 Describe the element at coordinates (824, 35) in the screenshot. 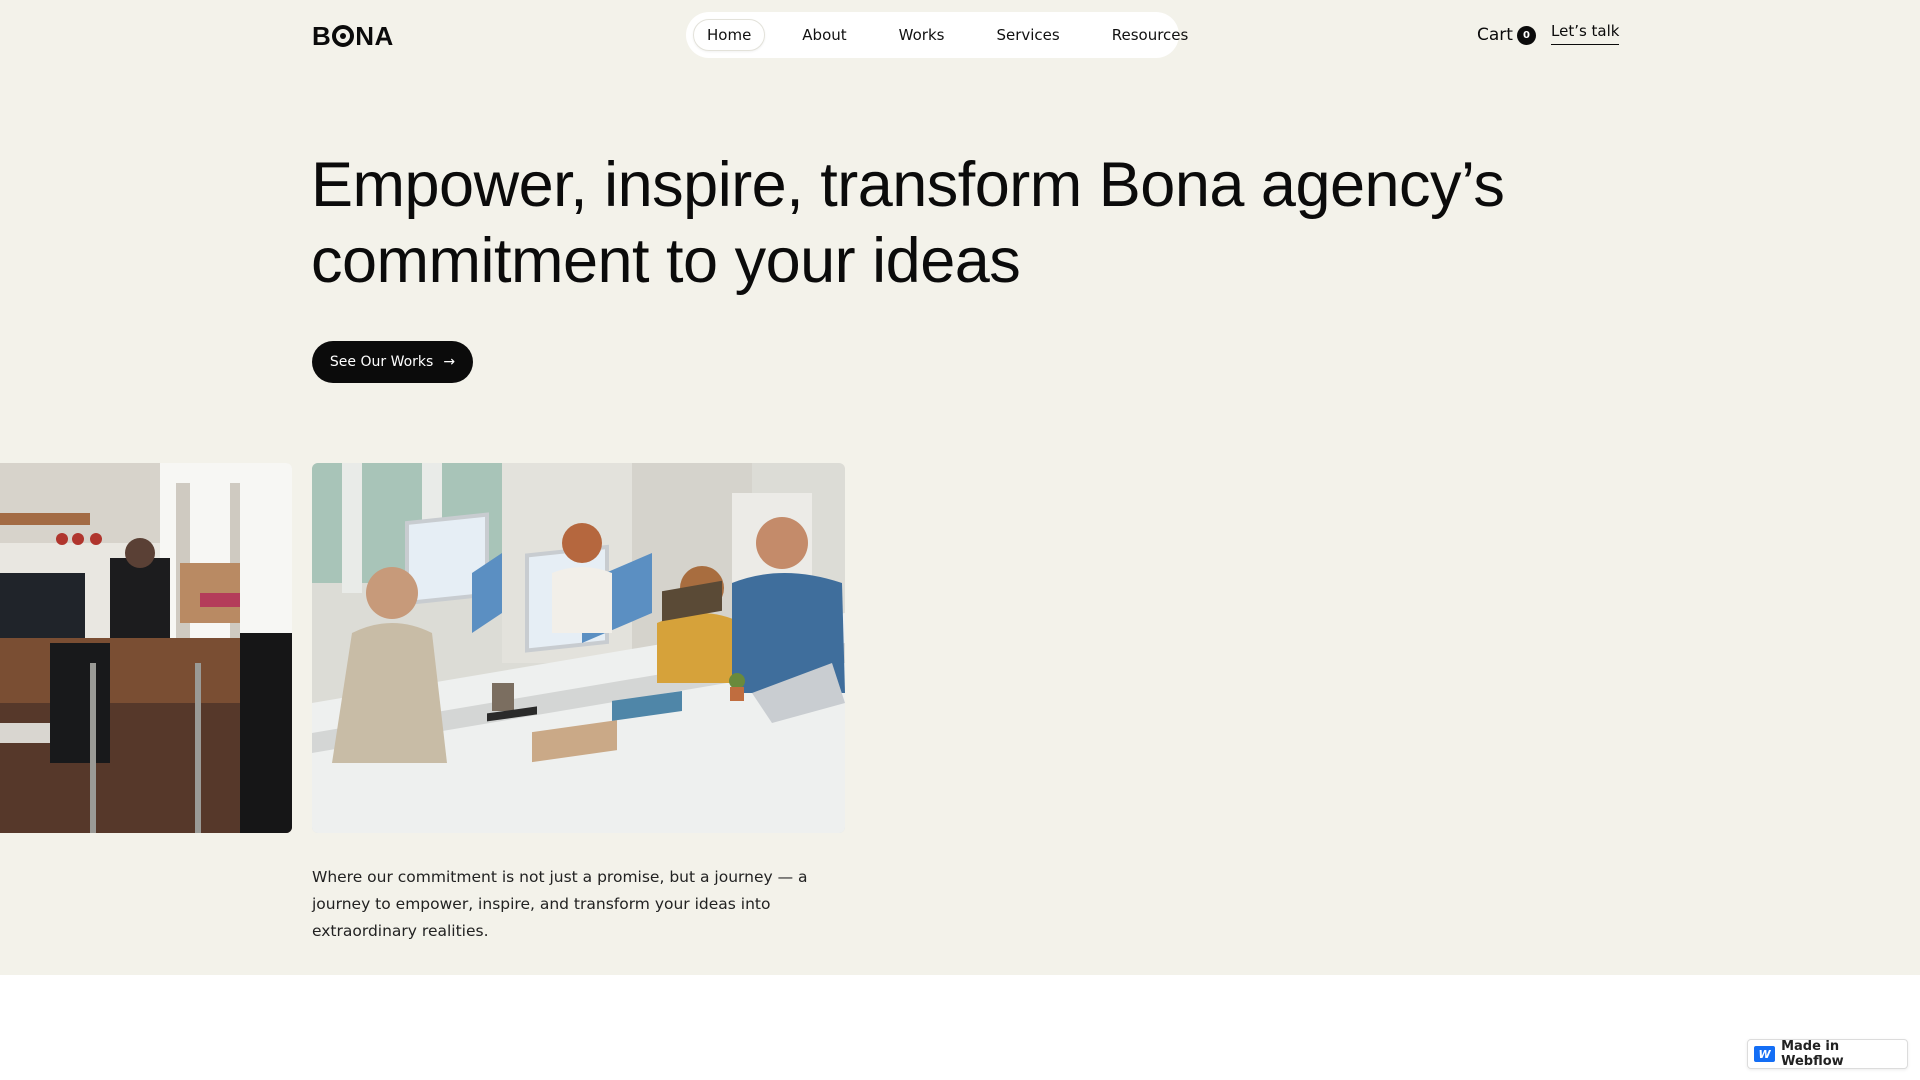

I see `nav-item-about: About` at that location.